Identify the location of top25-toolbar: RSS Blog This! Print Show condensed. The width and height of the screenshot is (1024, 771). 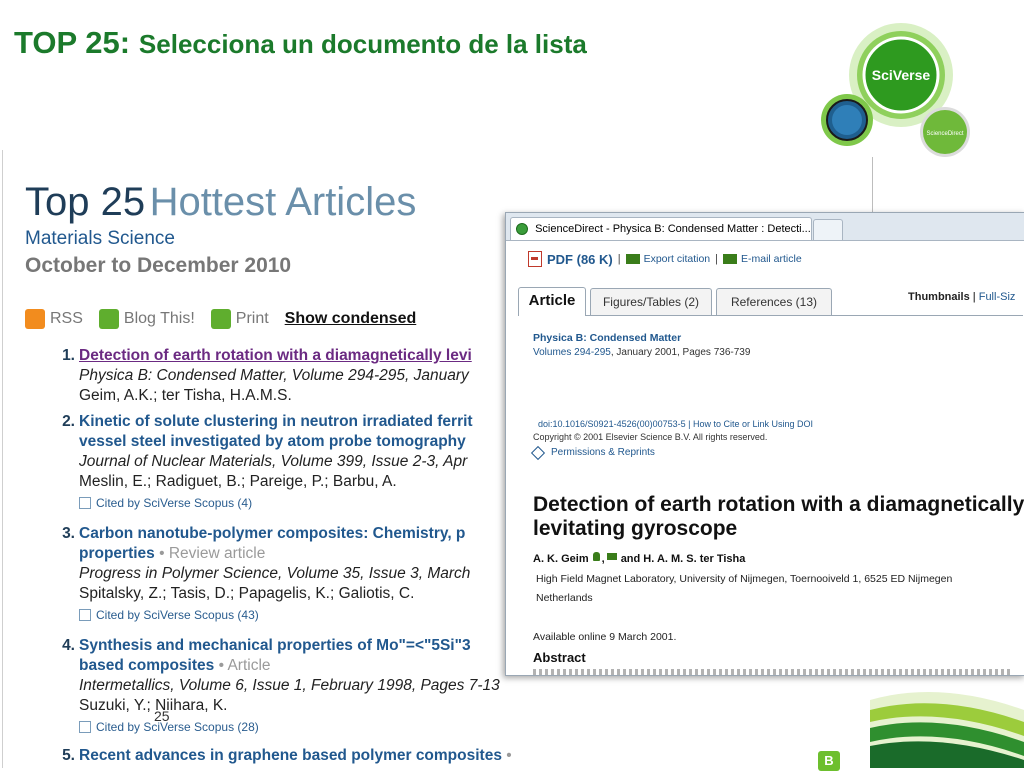
(220, 319).